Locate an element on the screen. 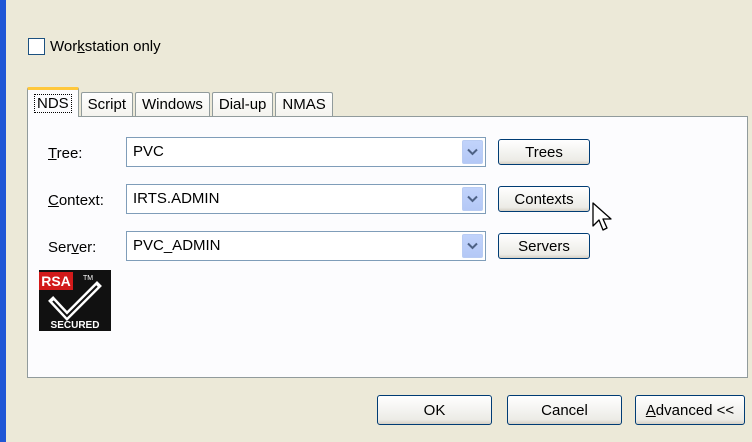 Image resolution: width=752 pixels, height=442 pixels. tree-value: PVC is located at coordinates (148, 151).